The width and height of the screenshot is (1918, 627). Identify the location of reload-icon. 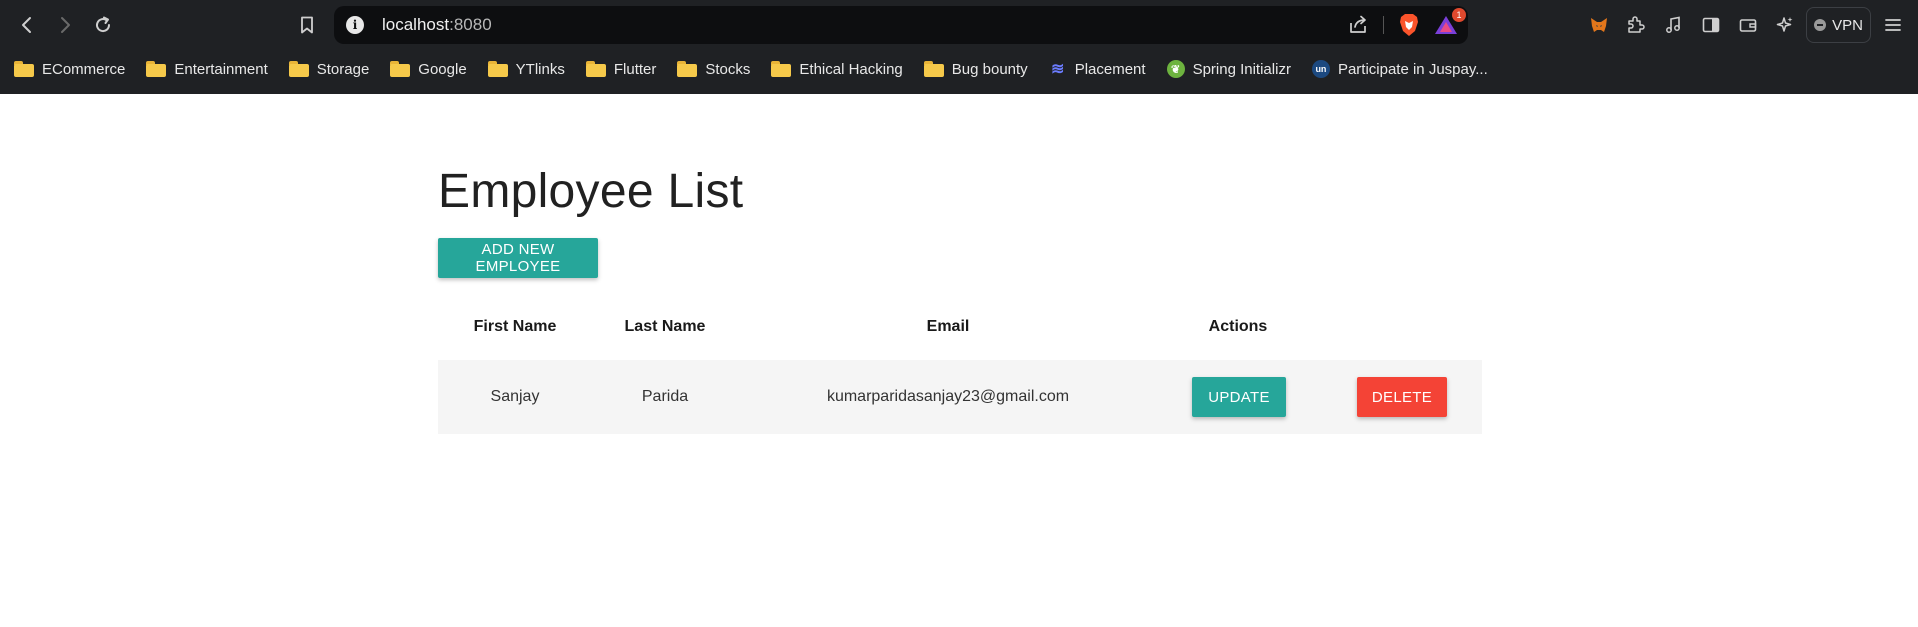
(103, 24).